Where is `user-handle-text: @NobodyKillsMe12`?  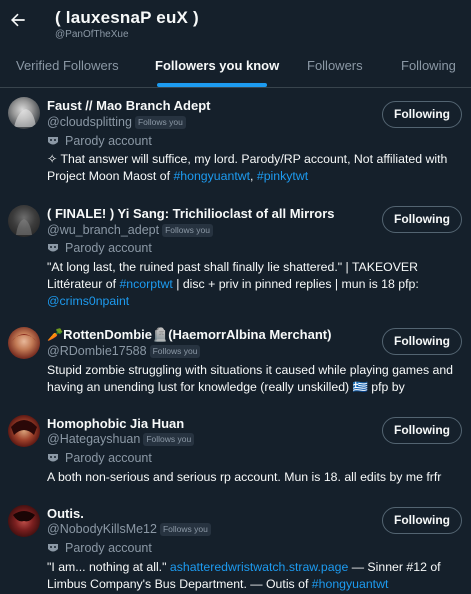 user-handle-text: @NobodyKillsMe12 is located at coordinates (102, 529).